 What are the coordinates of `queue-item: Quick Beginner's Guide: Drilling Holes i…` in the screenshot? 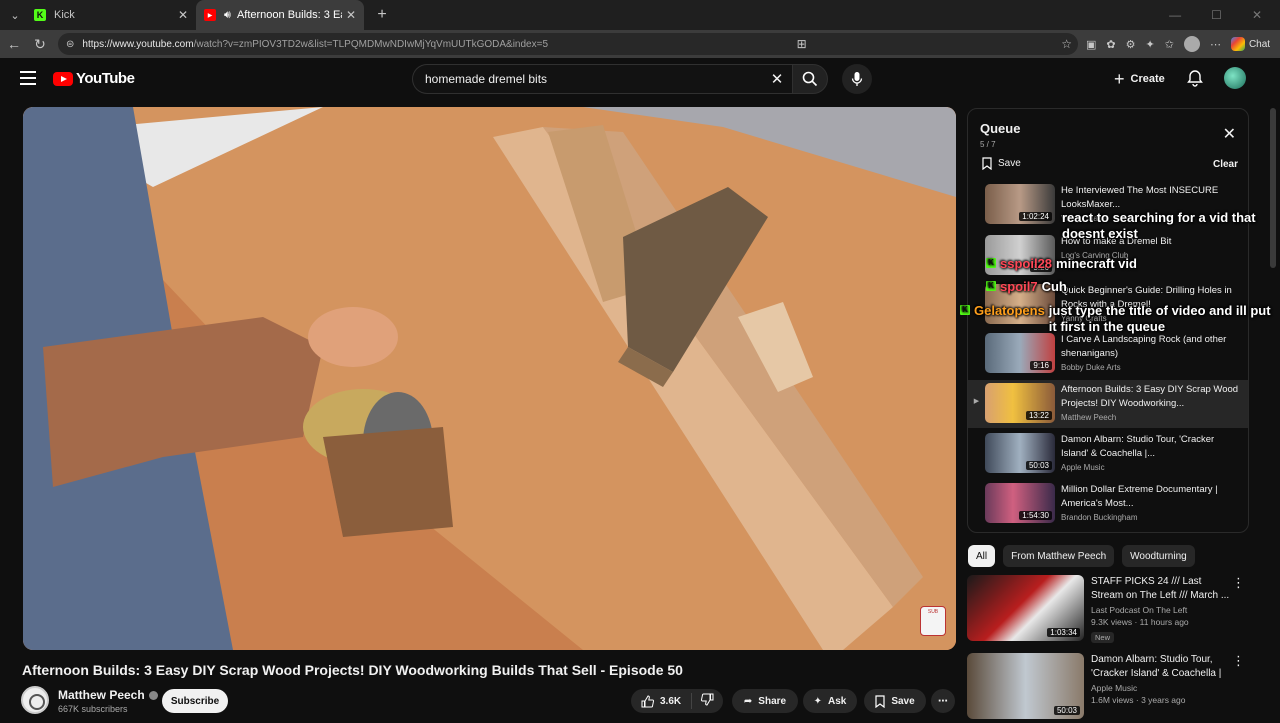 It's located at (1108, 305).